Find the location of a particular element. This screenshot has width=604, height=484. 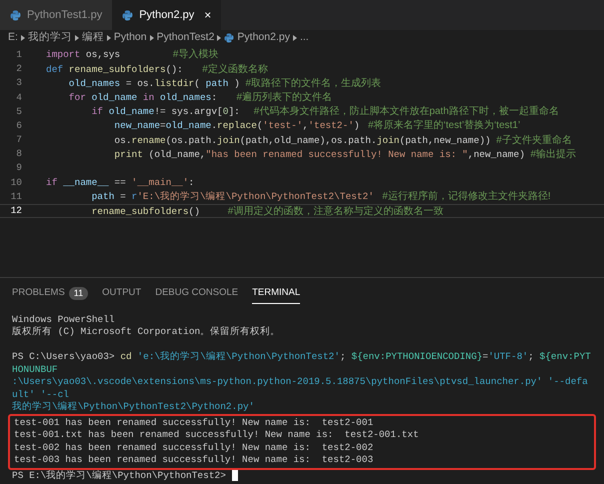

terminal-line: test-003 has been renamed successfully! New name is: test2-003 is located at coordinates (194, 460).